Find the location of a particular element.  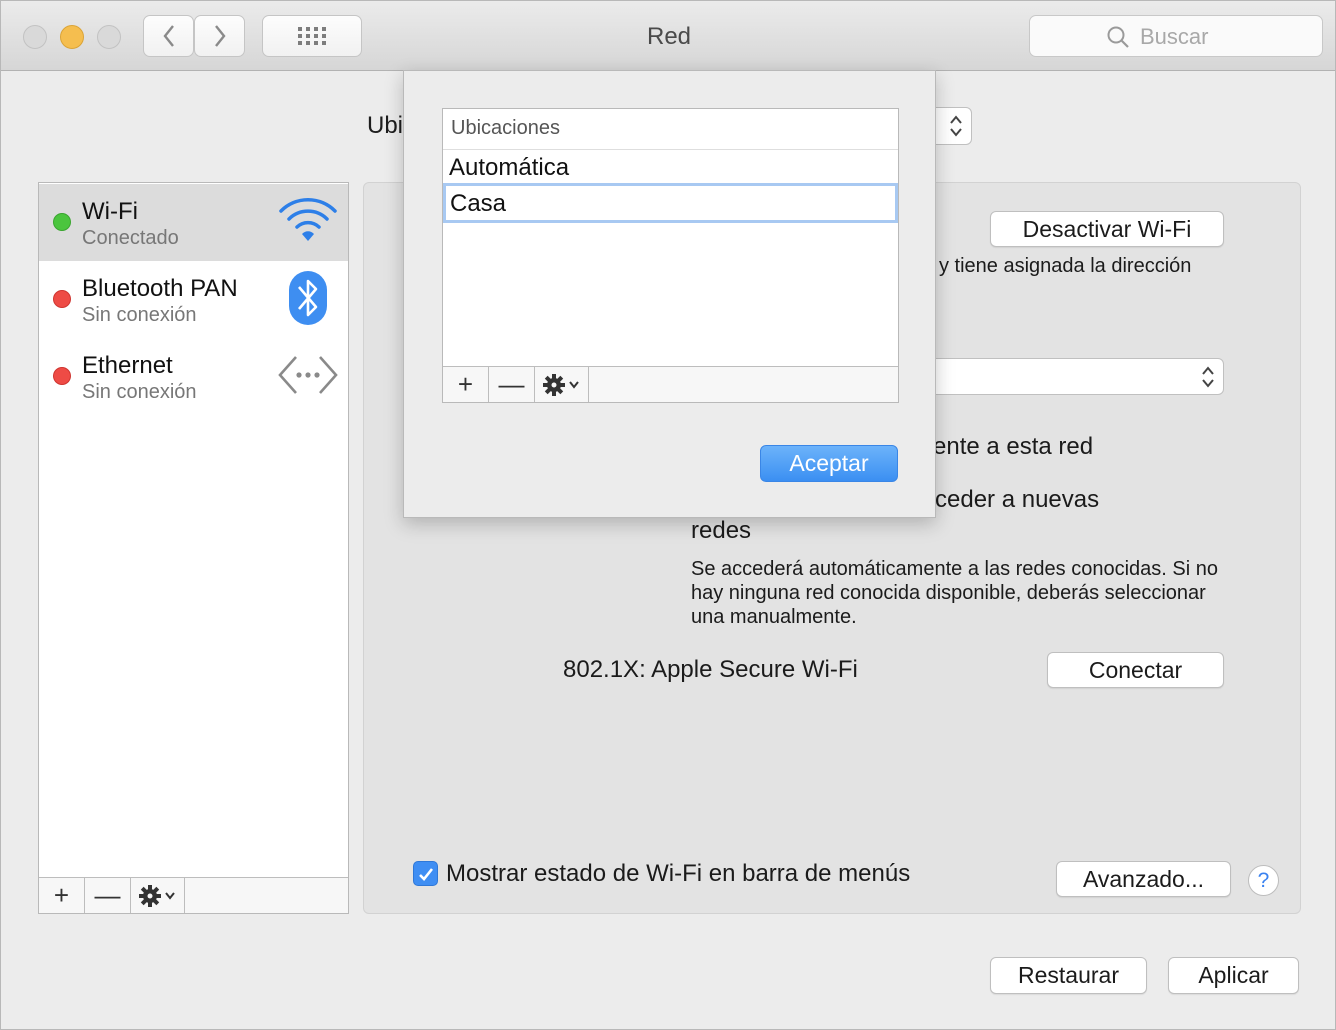

add-location-button: + is located at coordinates (466, 384).